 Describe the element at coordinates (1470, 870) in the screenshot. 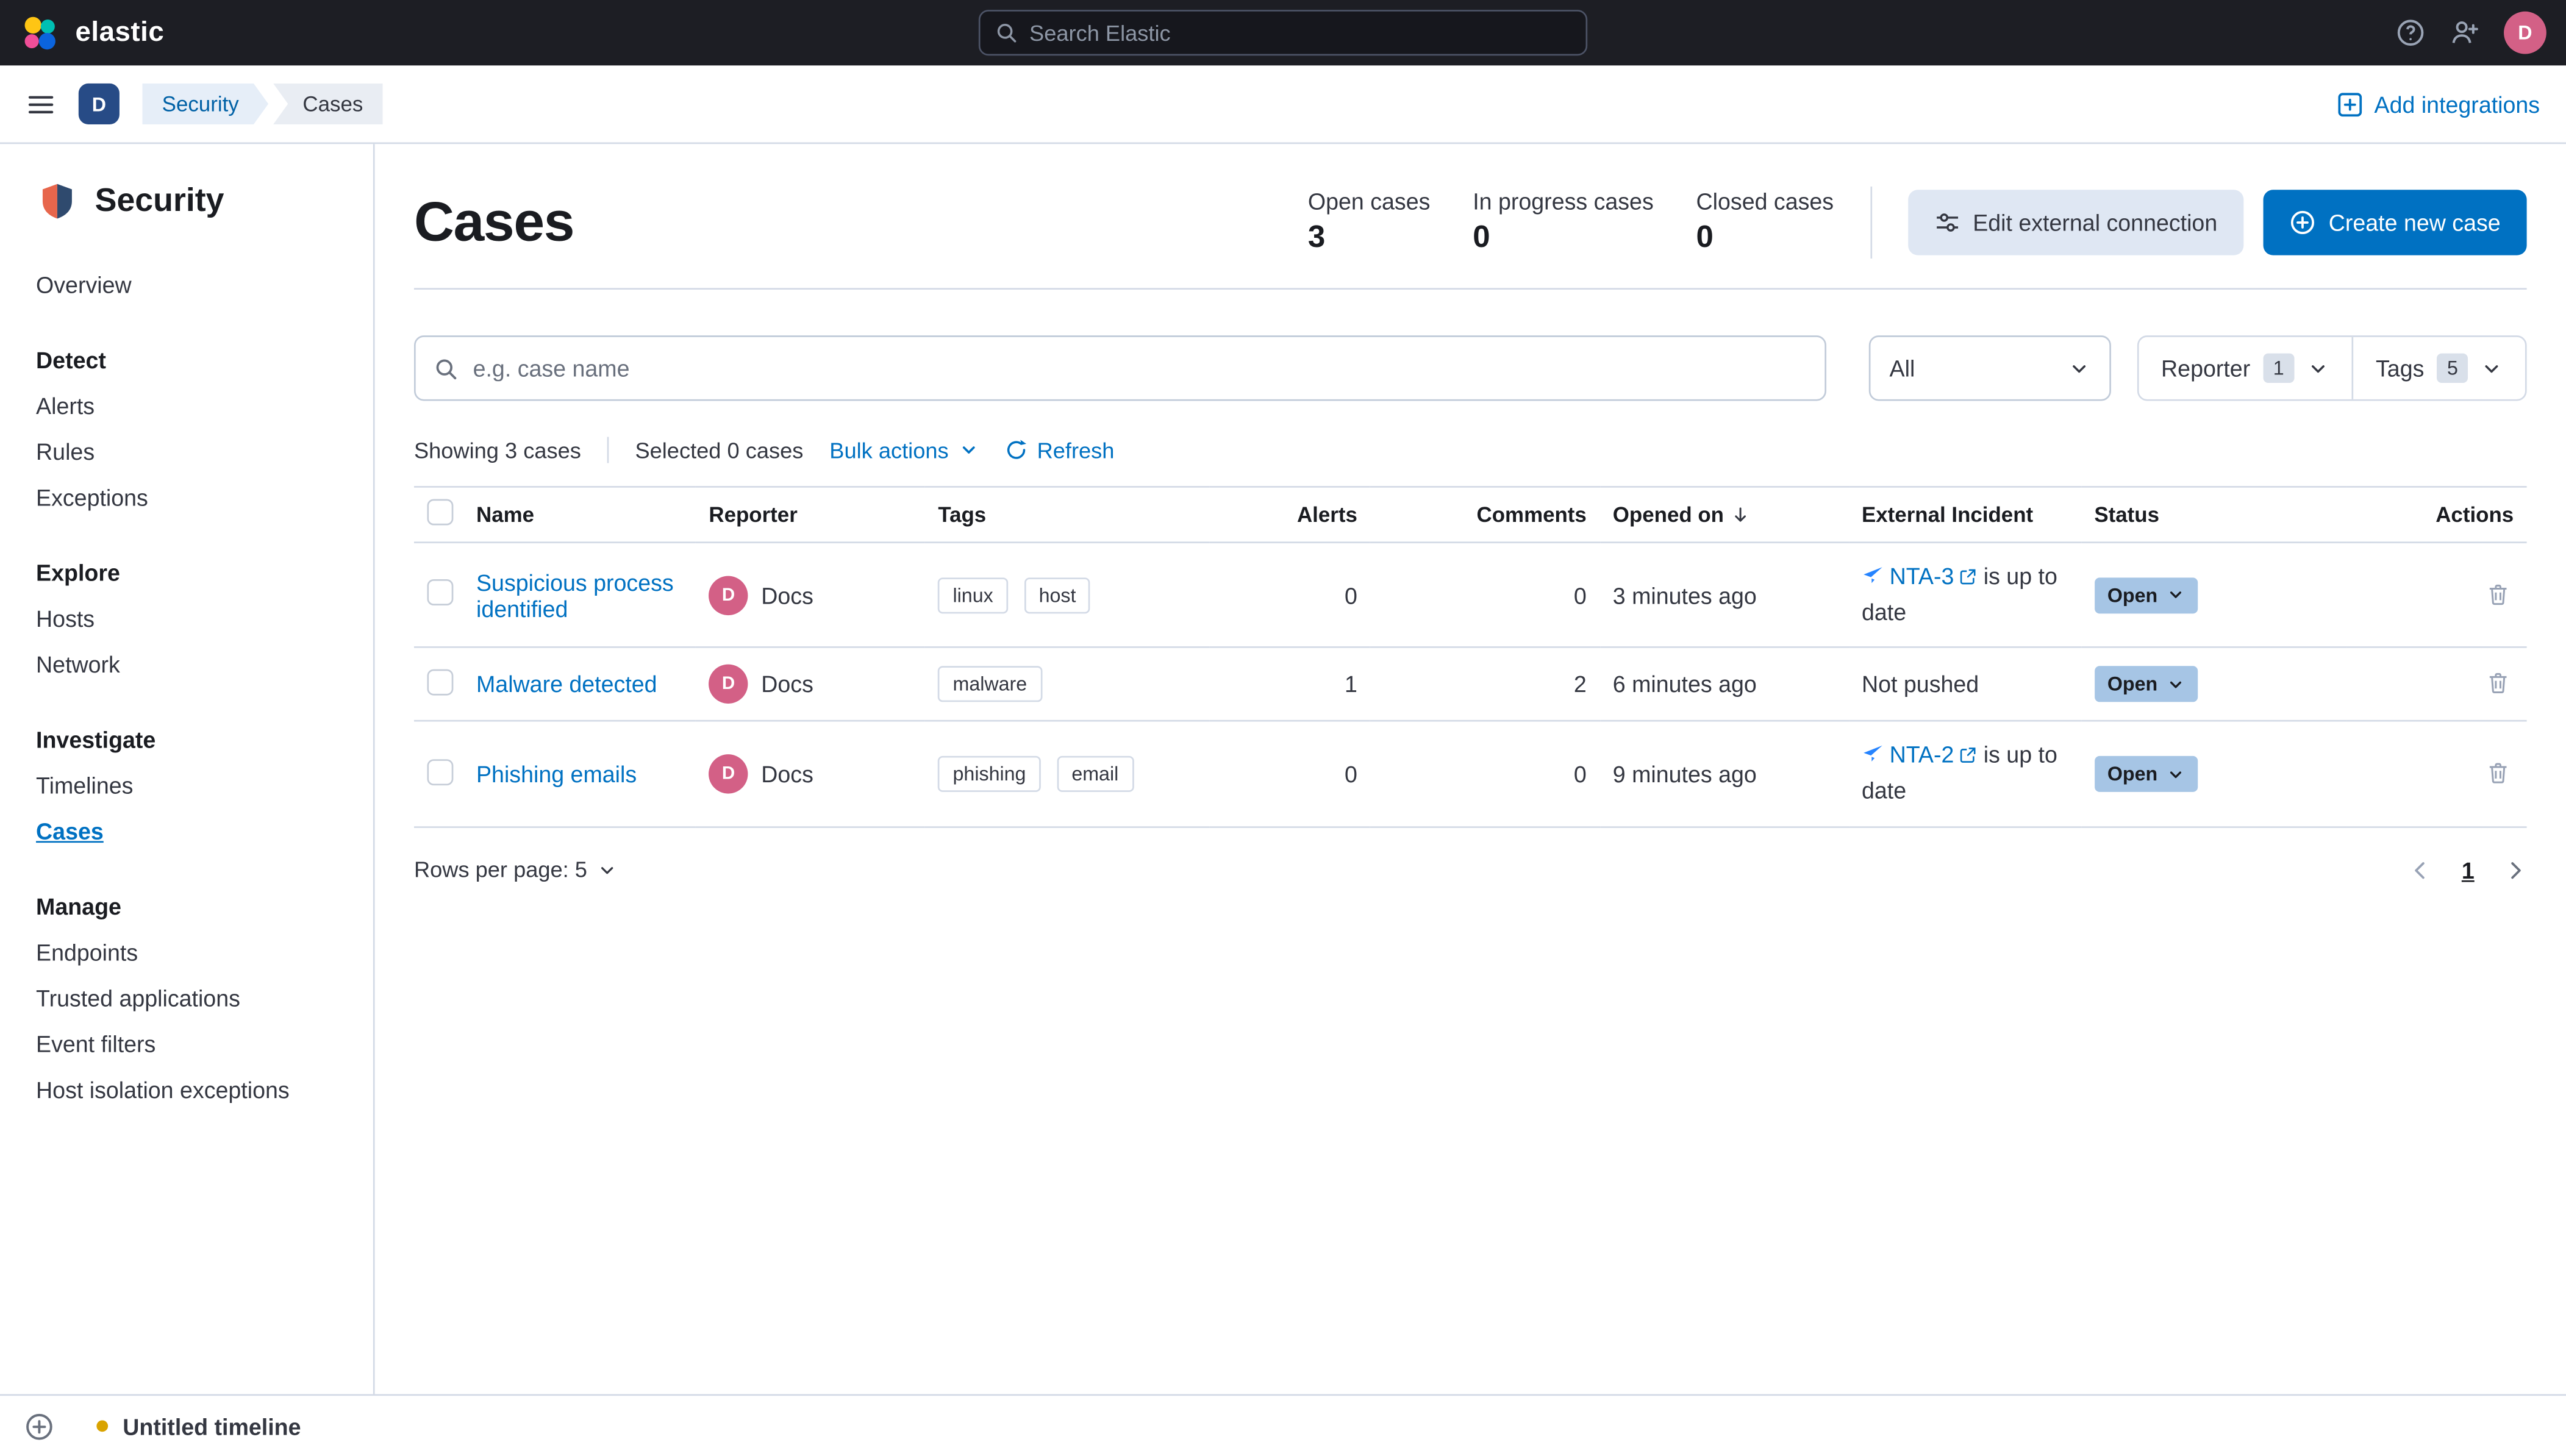

I see `table-footer: Rows per page: 5 1` at that location.